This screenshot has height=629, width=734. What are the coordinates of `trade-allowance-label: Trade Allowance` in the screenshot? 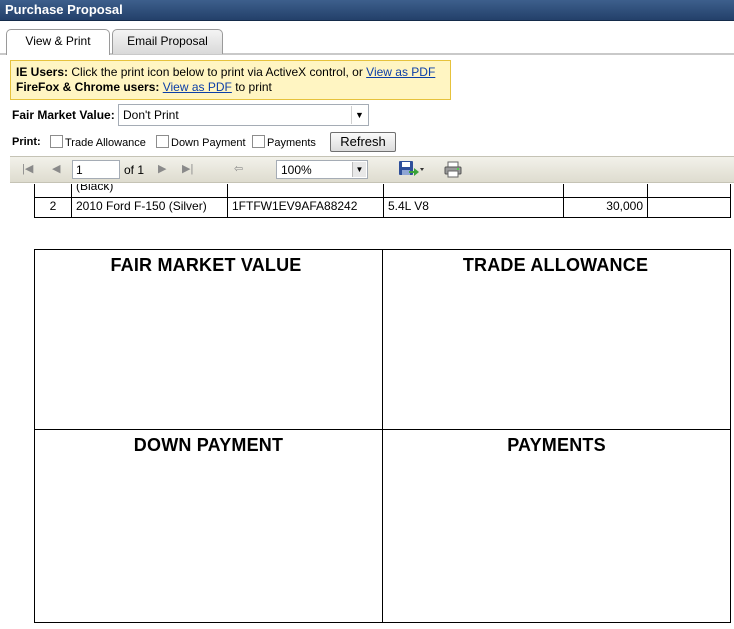 It's located at (105, 143).